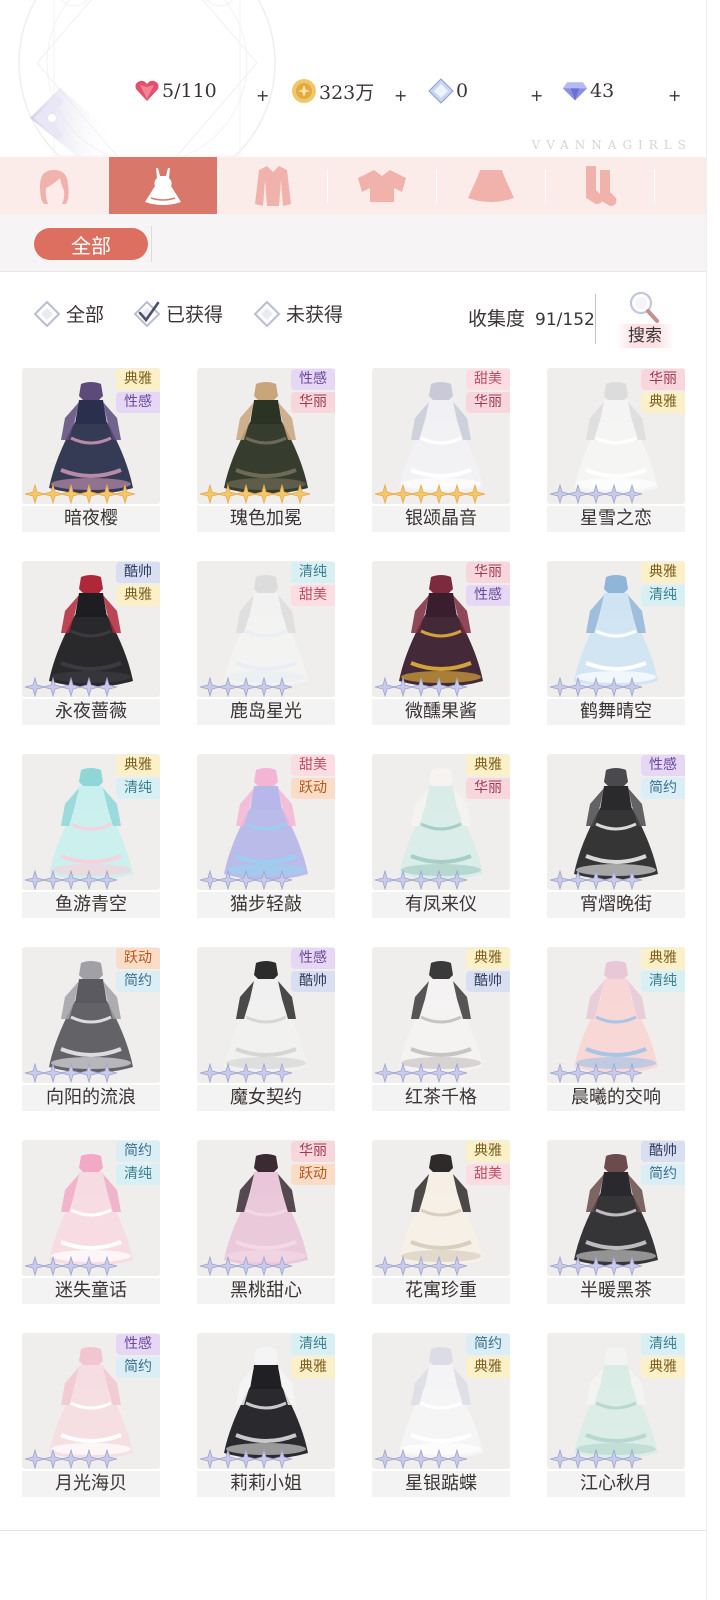  I want to click on outfit-name: 暗夜樱, so click(91, 519).